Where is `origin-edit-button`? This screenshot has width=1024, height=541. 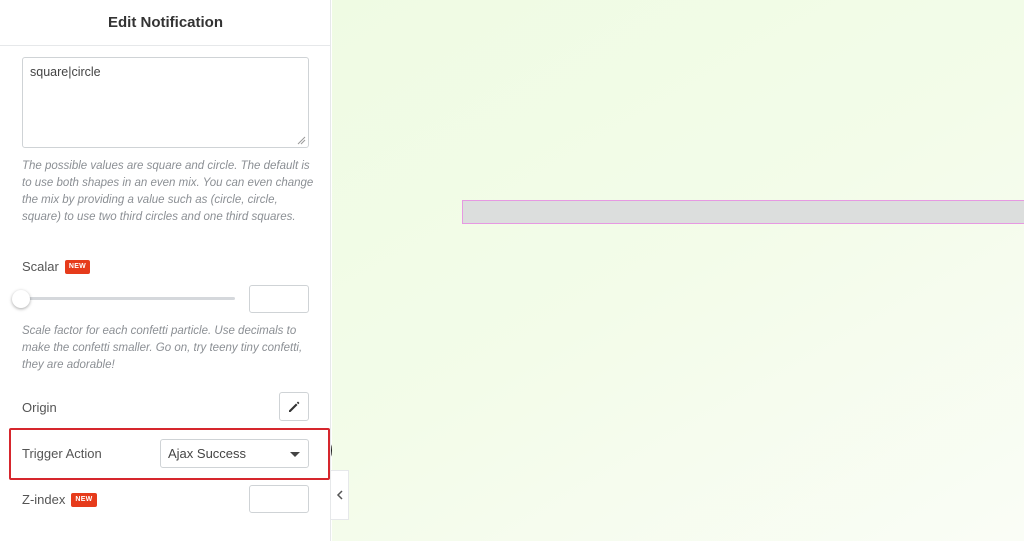 origin-edit-button is located at coordinates (294, 406).